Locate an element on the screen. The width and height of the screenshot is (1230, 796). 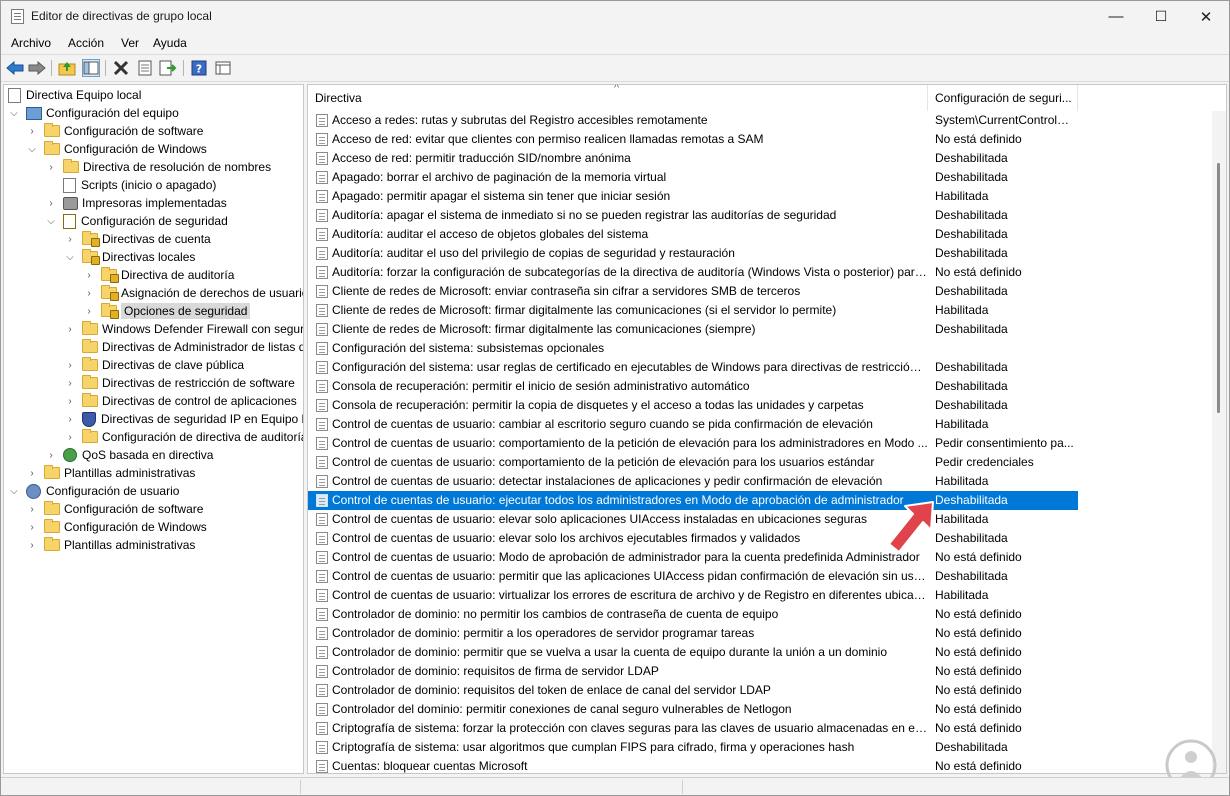
tree-item-security-options: › Opciones de seguridad is located at coordinates (167, 311).